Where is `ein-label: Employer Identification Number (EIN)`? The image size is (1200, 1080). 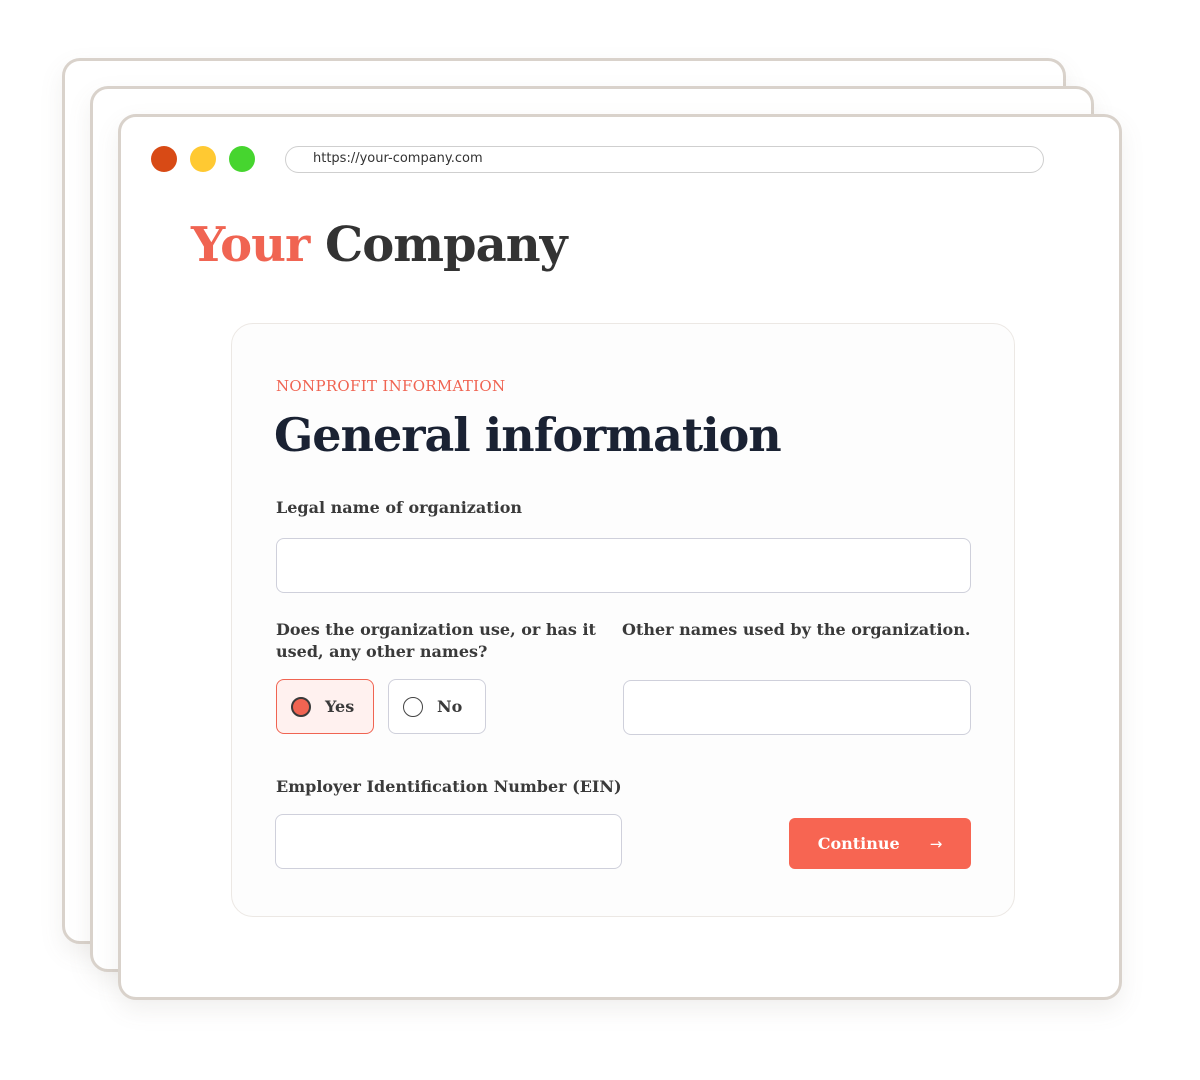 ein-label: Employer Identification Number (EIN) is located at coordinates (449, 786).